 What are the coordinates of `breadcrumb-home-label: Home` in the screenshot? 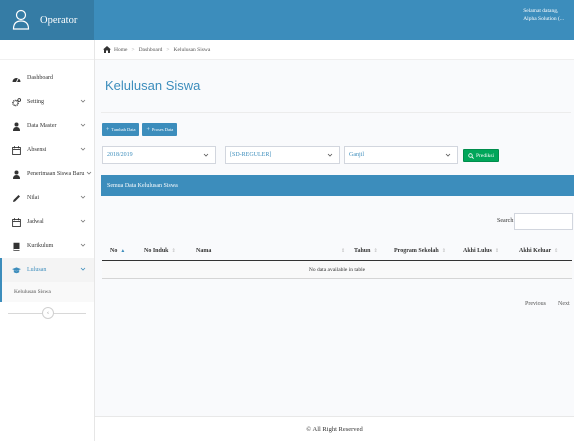 It's located at (121, 49).